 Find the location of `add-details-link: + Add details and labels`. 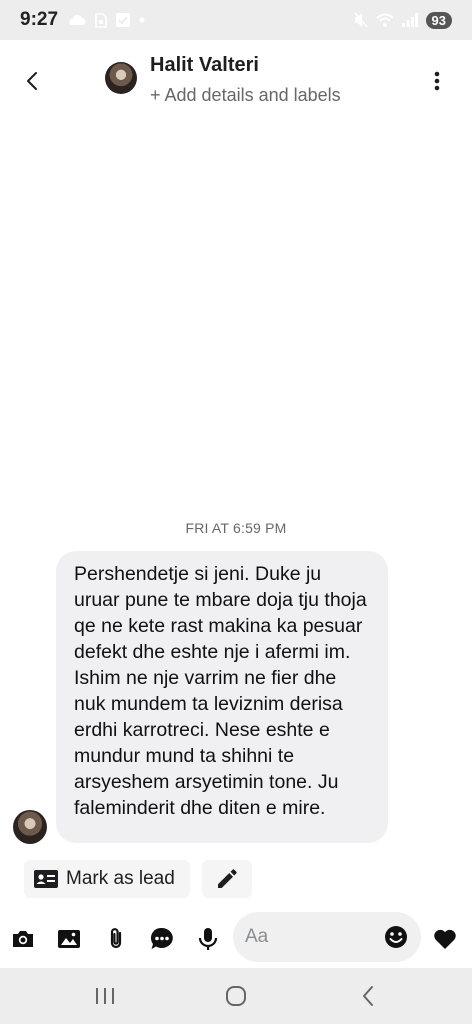

add-details-link: + Add details and labels is located at coordinates (245, 95).